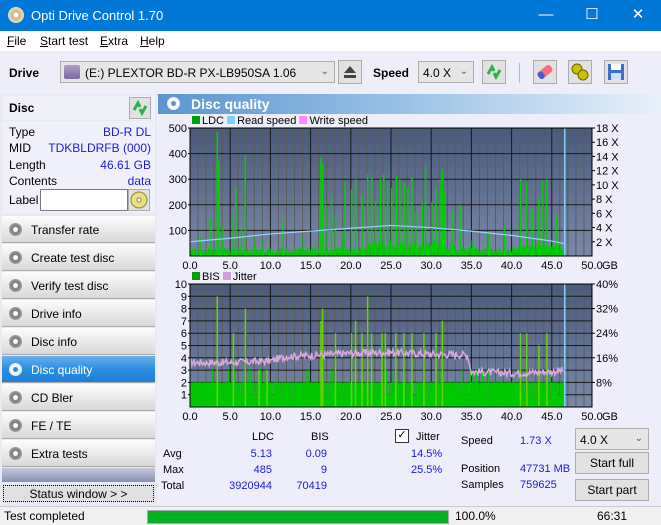  Describe the element at coordinates (184, 347) in the screenshot. I see `y-tick-label-left: 5` at that location.